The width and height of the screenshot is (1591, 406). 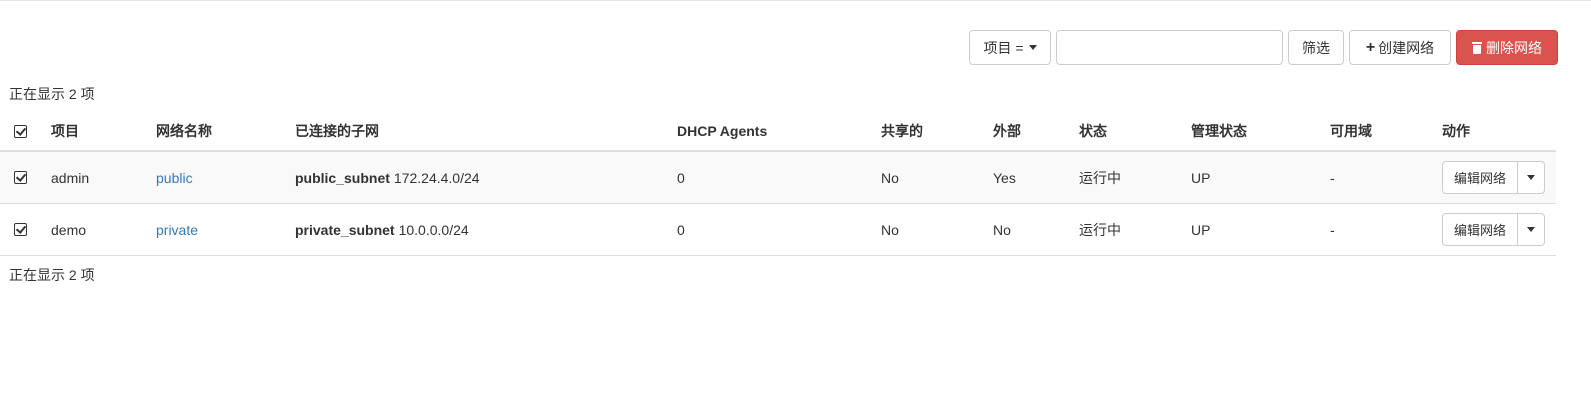 What do you see at coordinates (177, 230) in the screenshot?
I see `network-name-link: private` at bounding box center [177, 230].